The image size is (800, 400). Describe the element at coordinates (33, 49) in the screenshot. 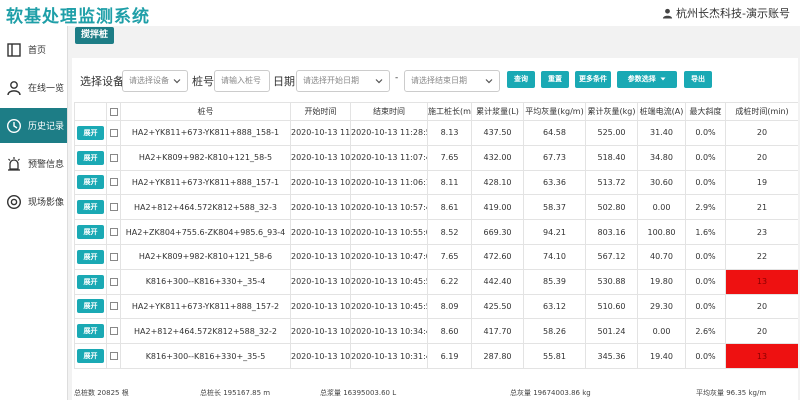

I see `sidebar-item-home: 首页` at that location.